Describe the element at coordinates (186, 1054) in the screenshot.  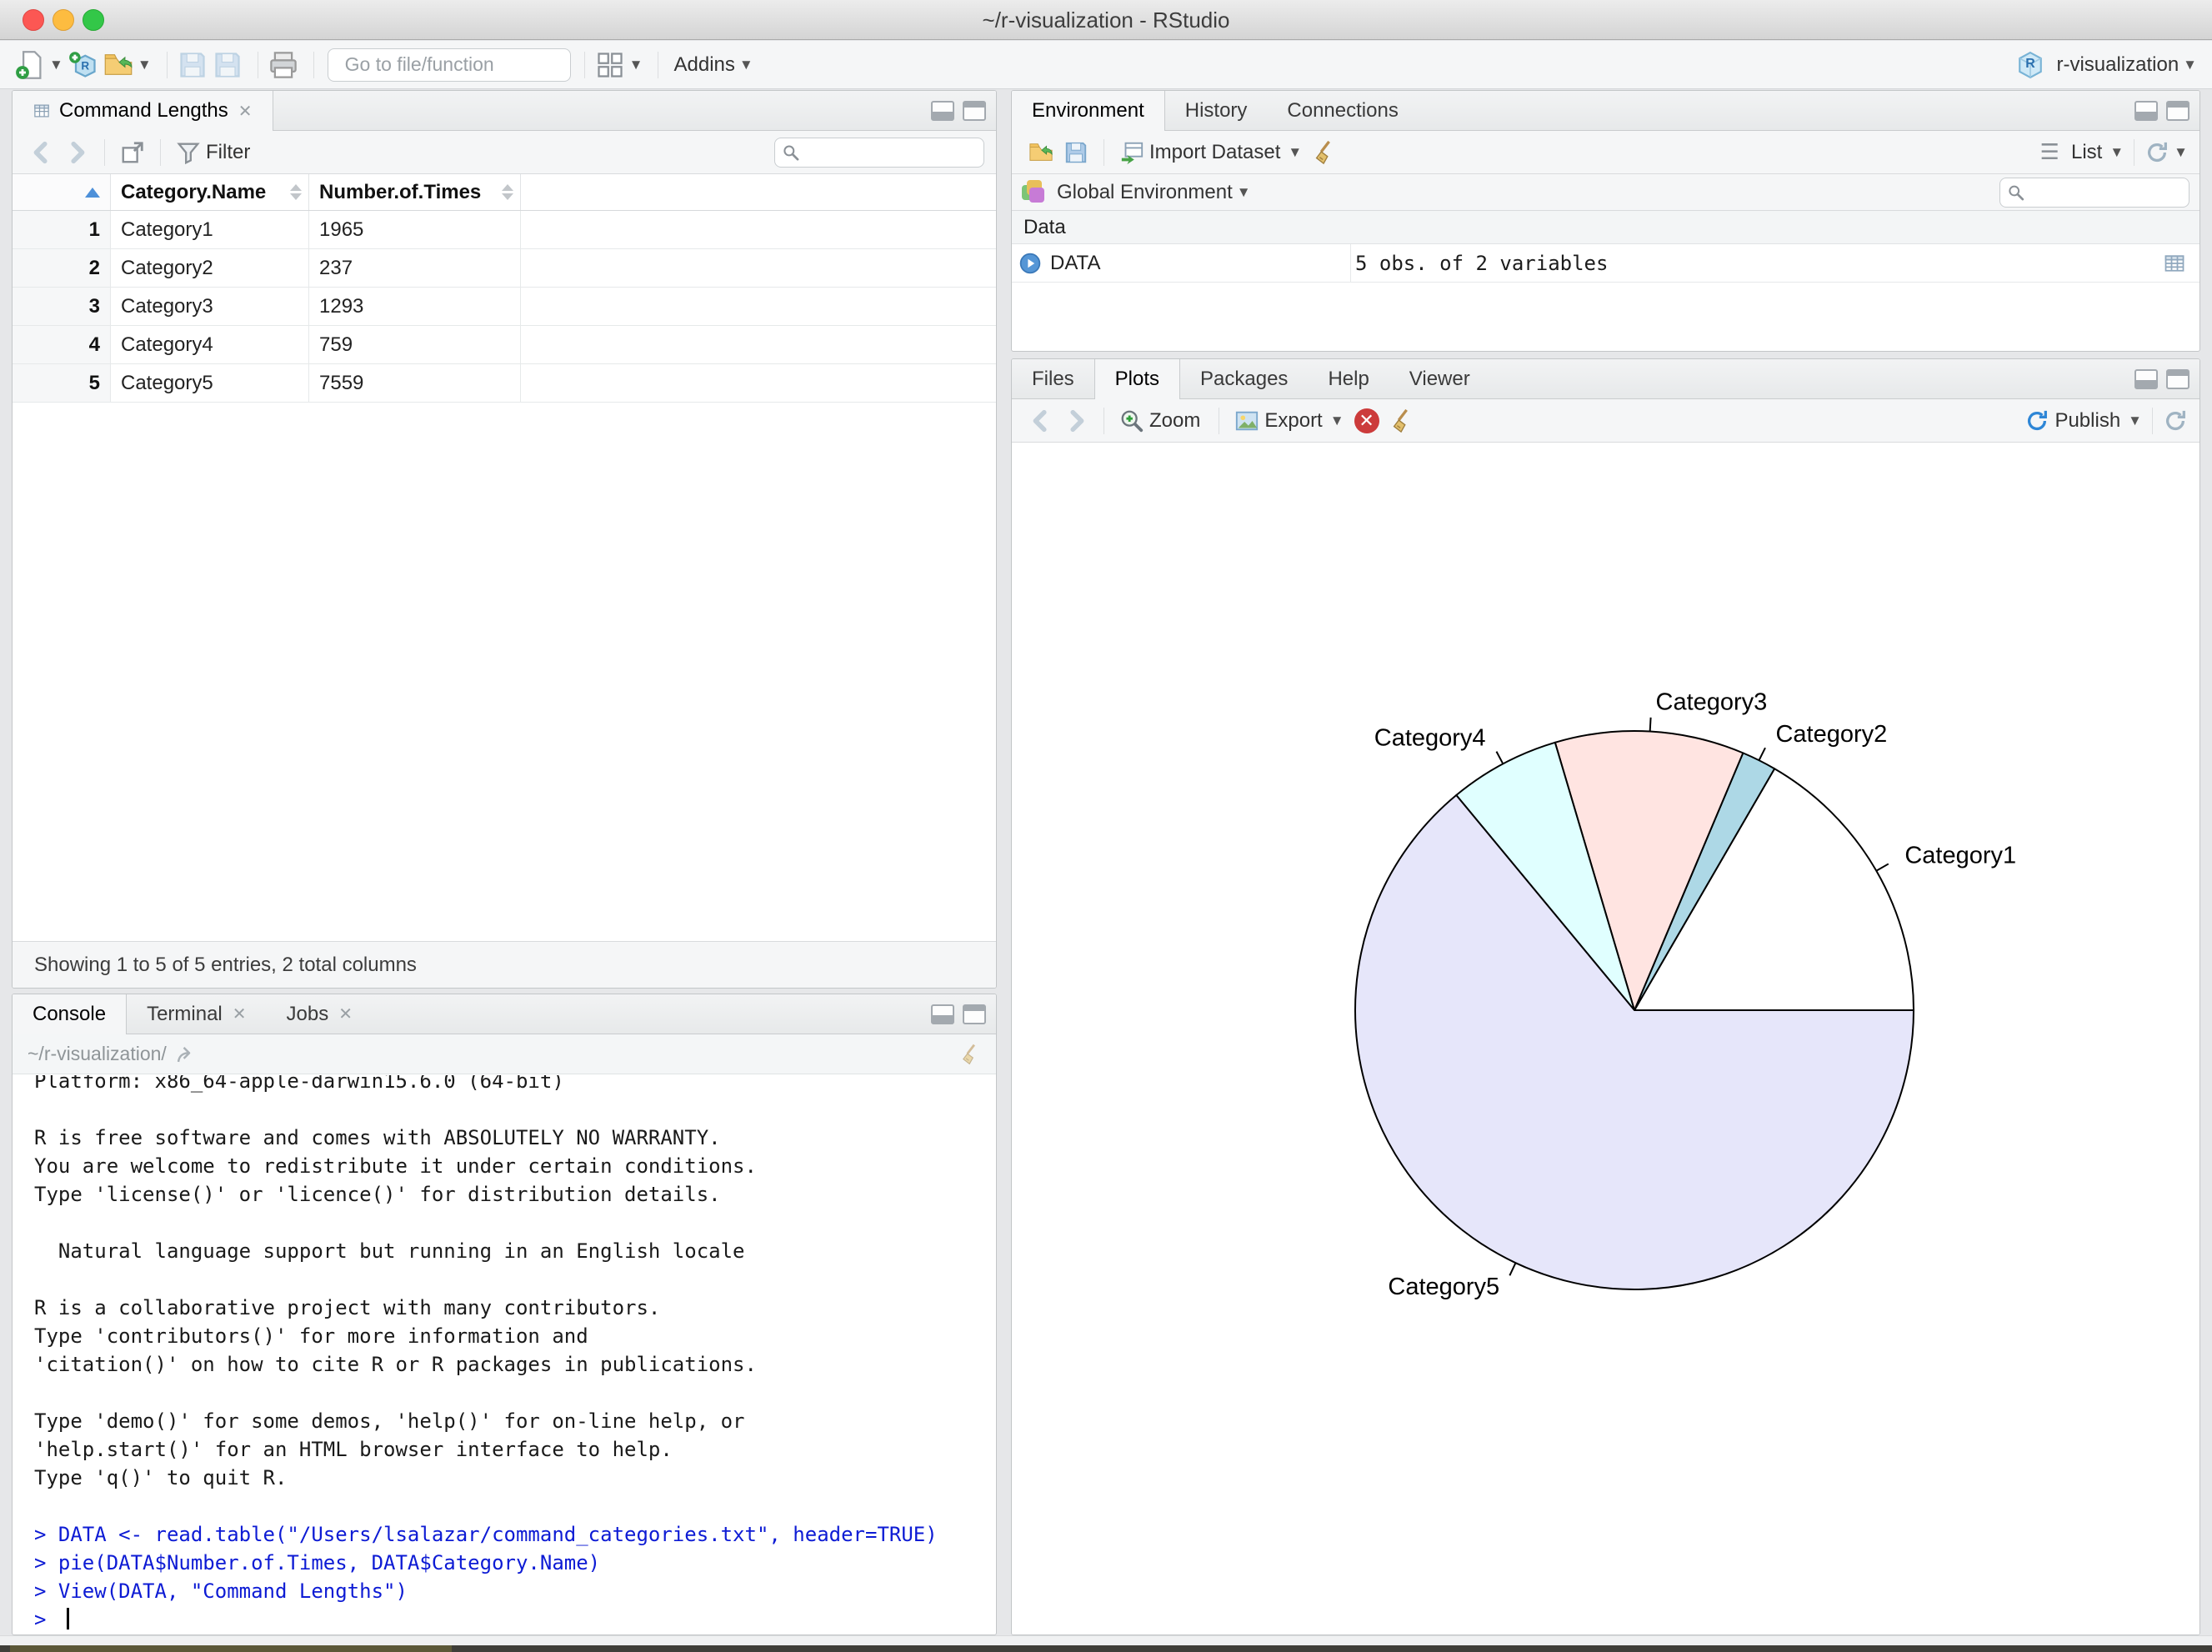
I see `goto-directory-icon` at that location.